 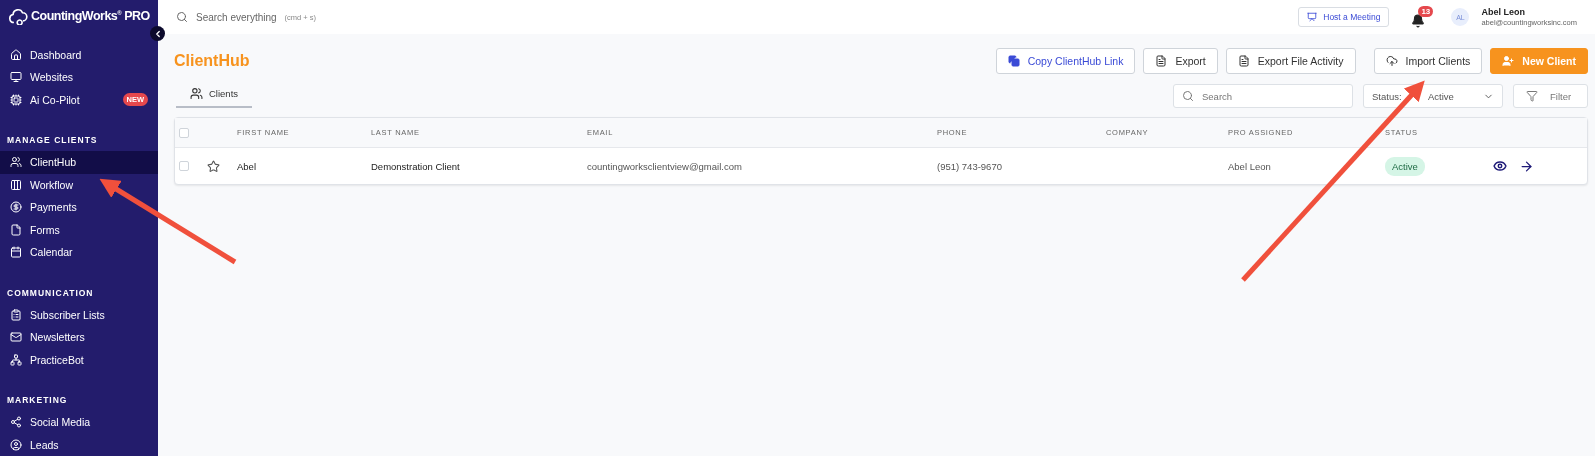 What do you see at coordinates (79, 207) in the screenshot?
I see `sidebar-item: Payments` at bounding box center [79, 207].